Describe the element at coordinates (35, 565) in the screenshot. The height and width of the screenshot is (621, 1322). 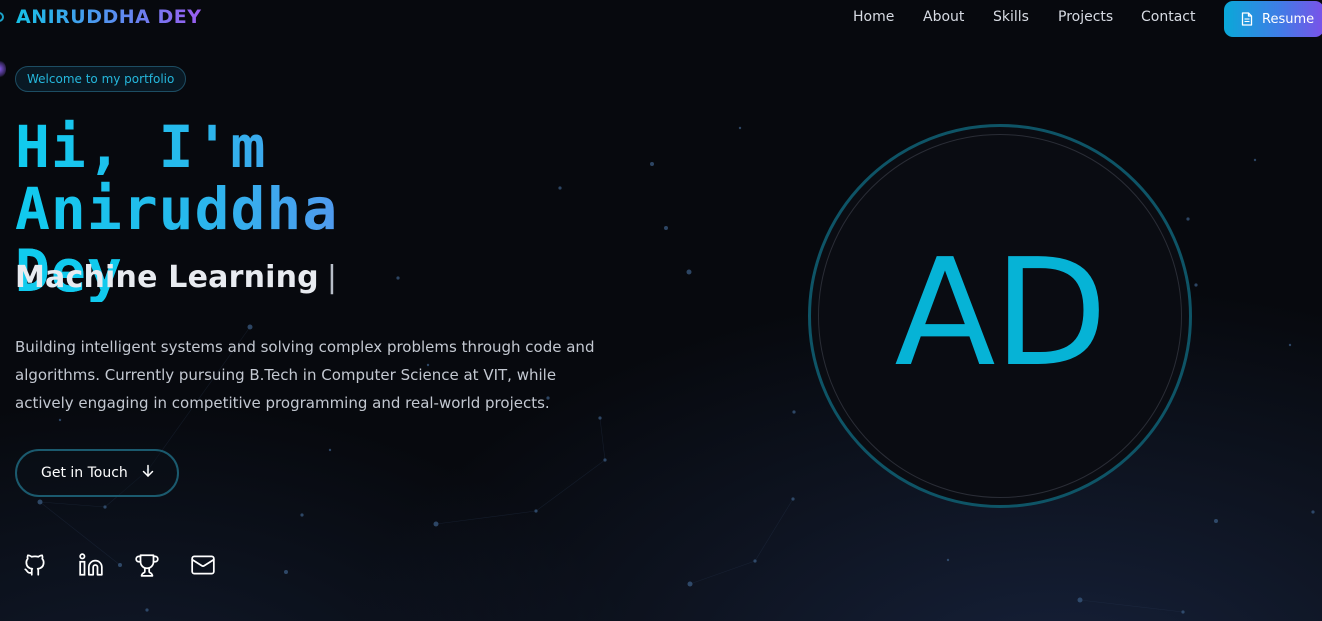
I see `github-icon` at that location.